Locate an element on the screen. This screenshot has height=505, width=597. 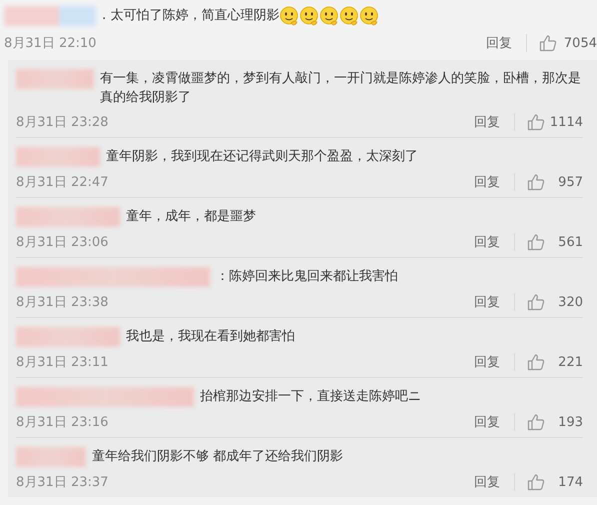
reply-text: ：陈婷回来比鬼回来都让我害怕 is located at coordinates (307, 277).